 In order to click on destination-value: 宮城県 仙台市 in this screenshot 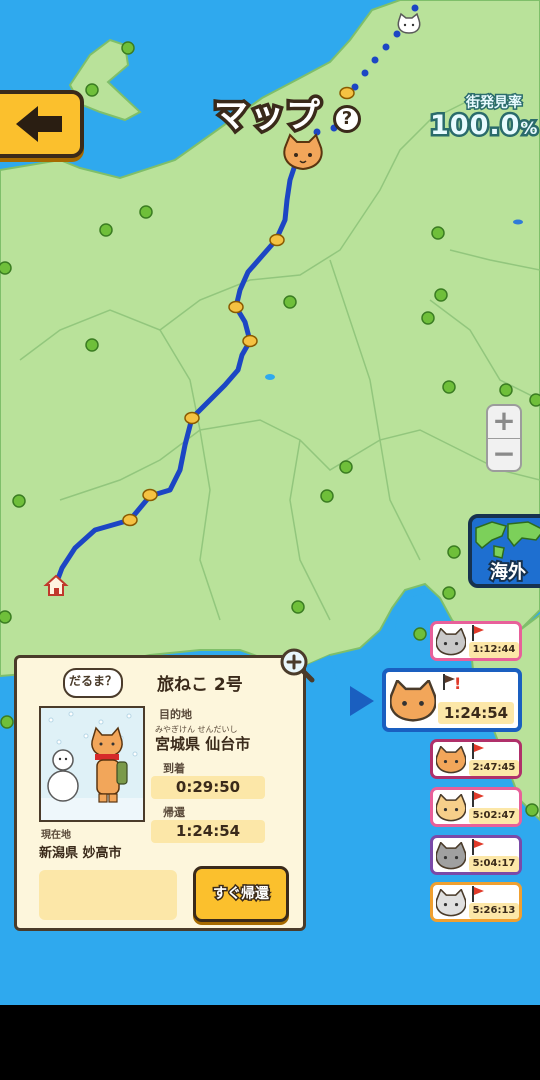, I will do `click(203, 744)`.